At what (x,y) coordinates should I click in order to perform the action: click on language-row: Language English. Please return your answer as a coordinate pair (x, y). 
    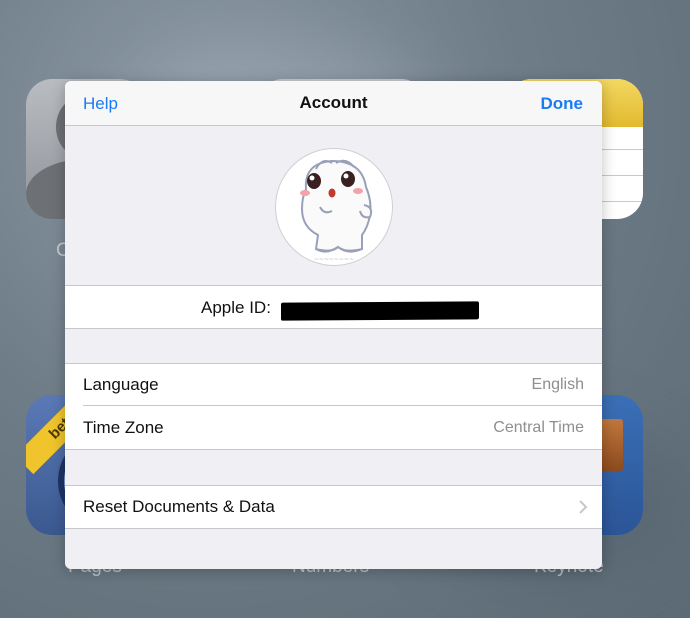
    Looking at the image, I should click on (333, 385).